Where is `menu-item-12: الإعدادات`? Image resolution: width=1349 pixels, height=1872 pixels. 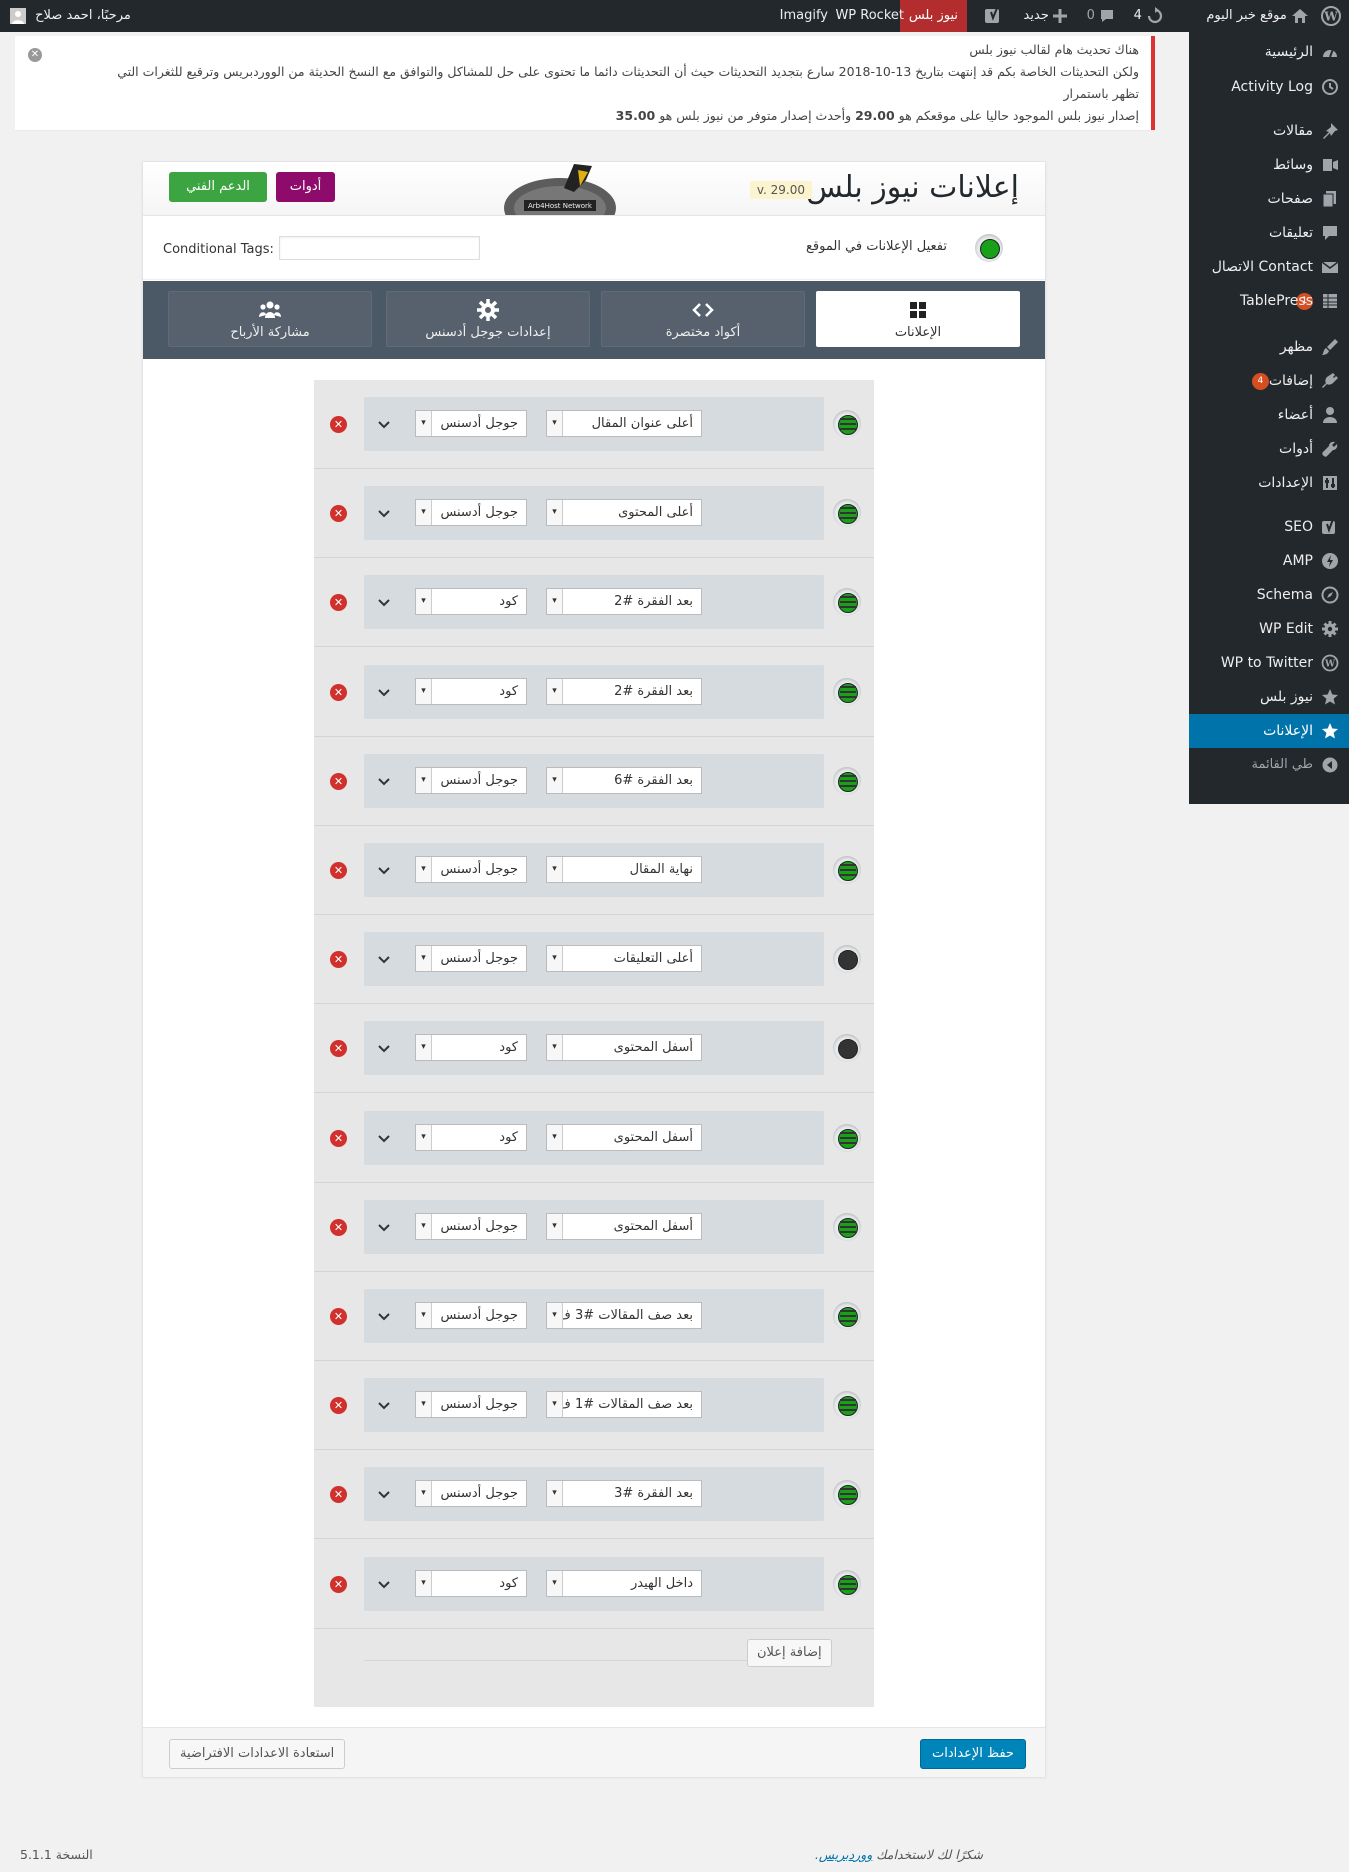 menu-item-12: الإعدادات is located at coordinates (1269, 483).